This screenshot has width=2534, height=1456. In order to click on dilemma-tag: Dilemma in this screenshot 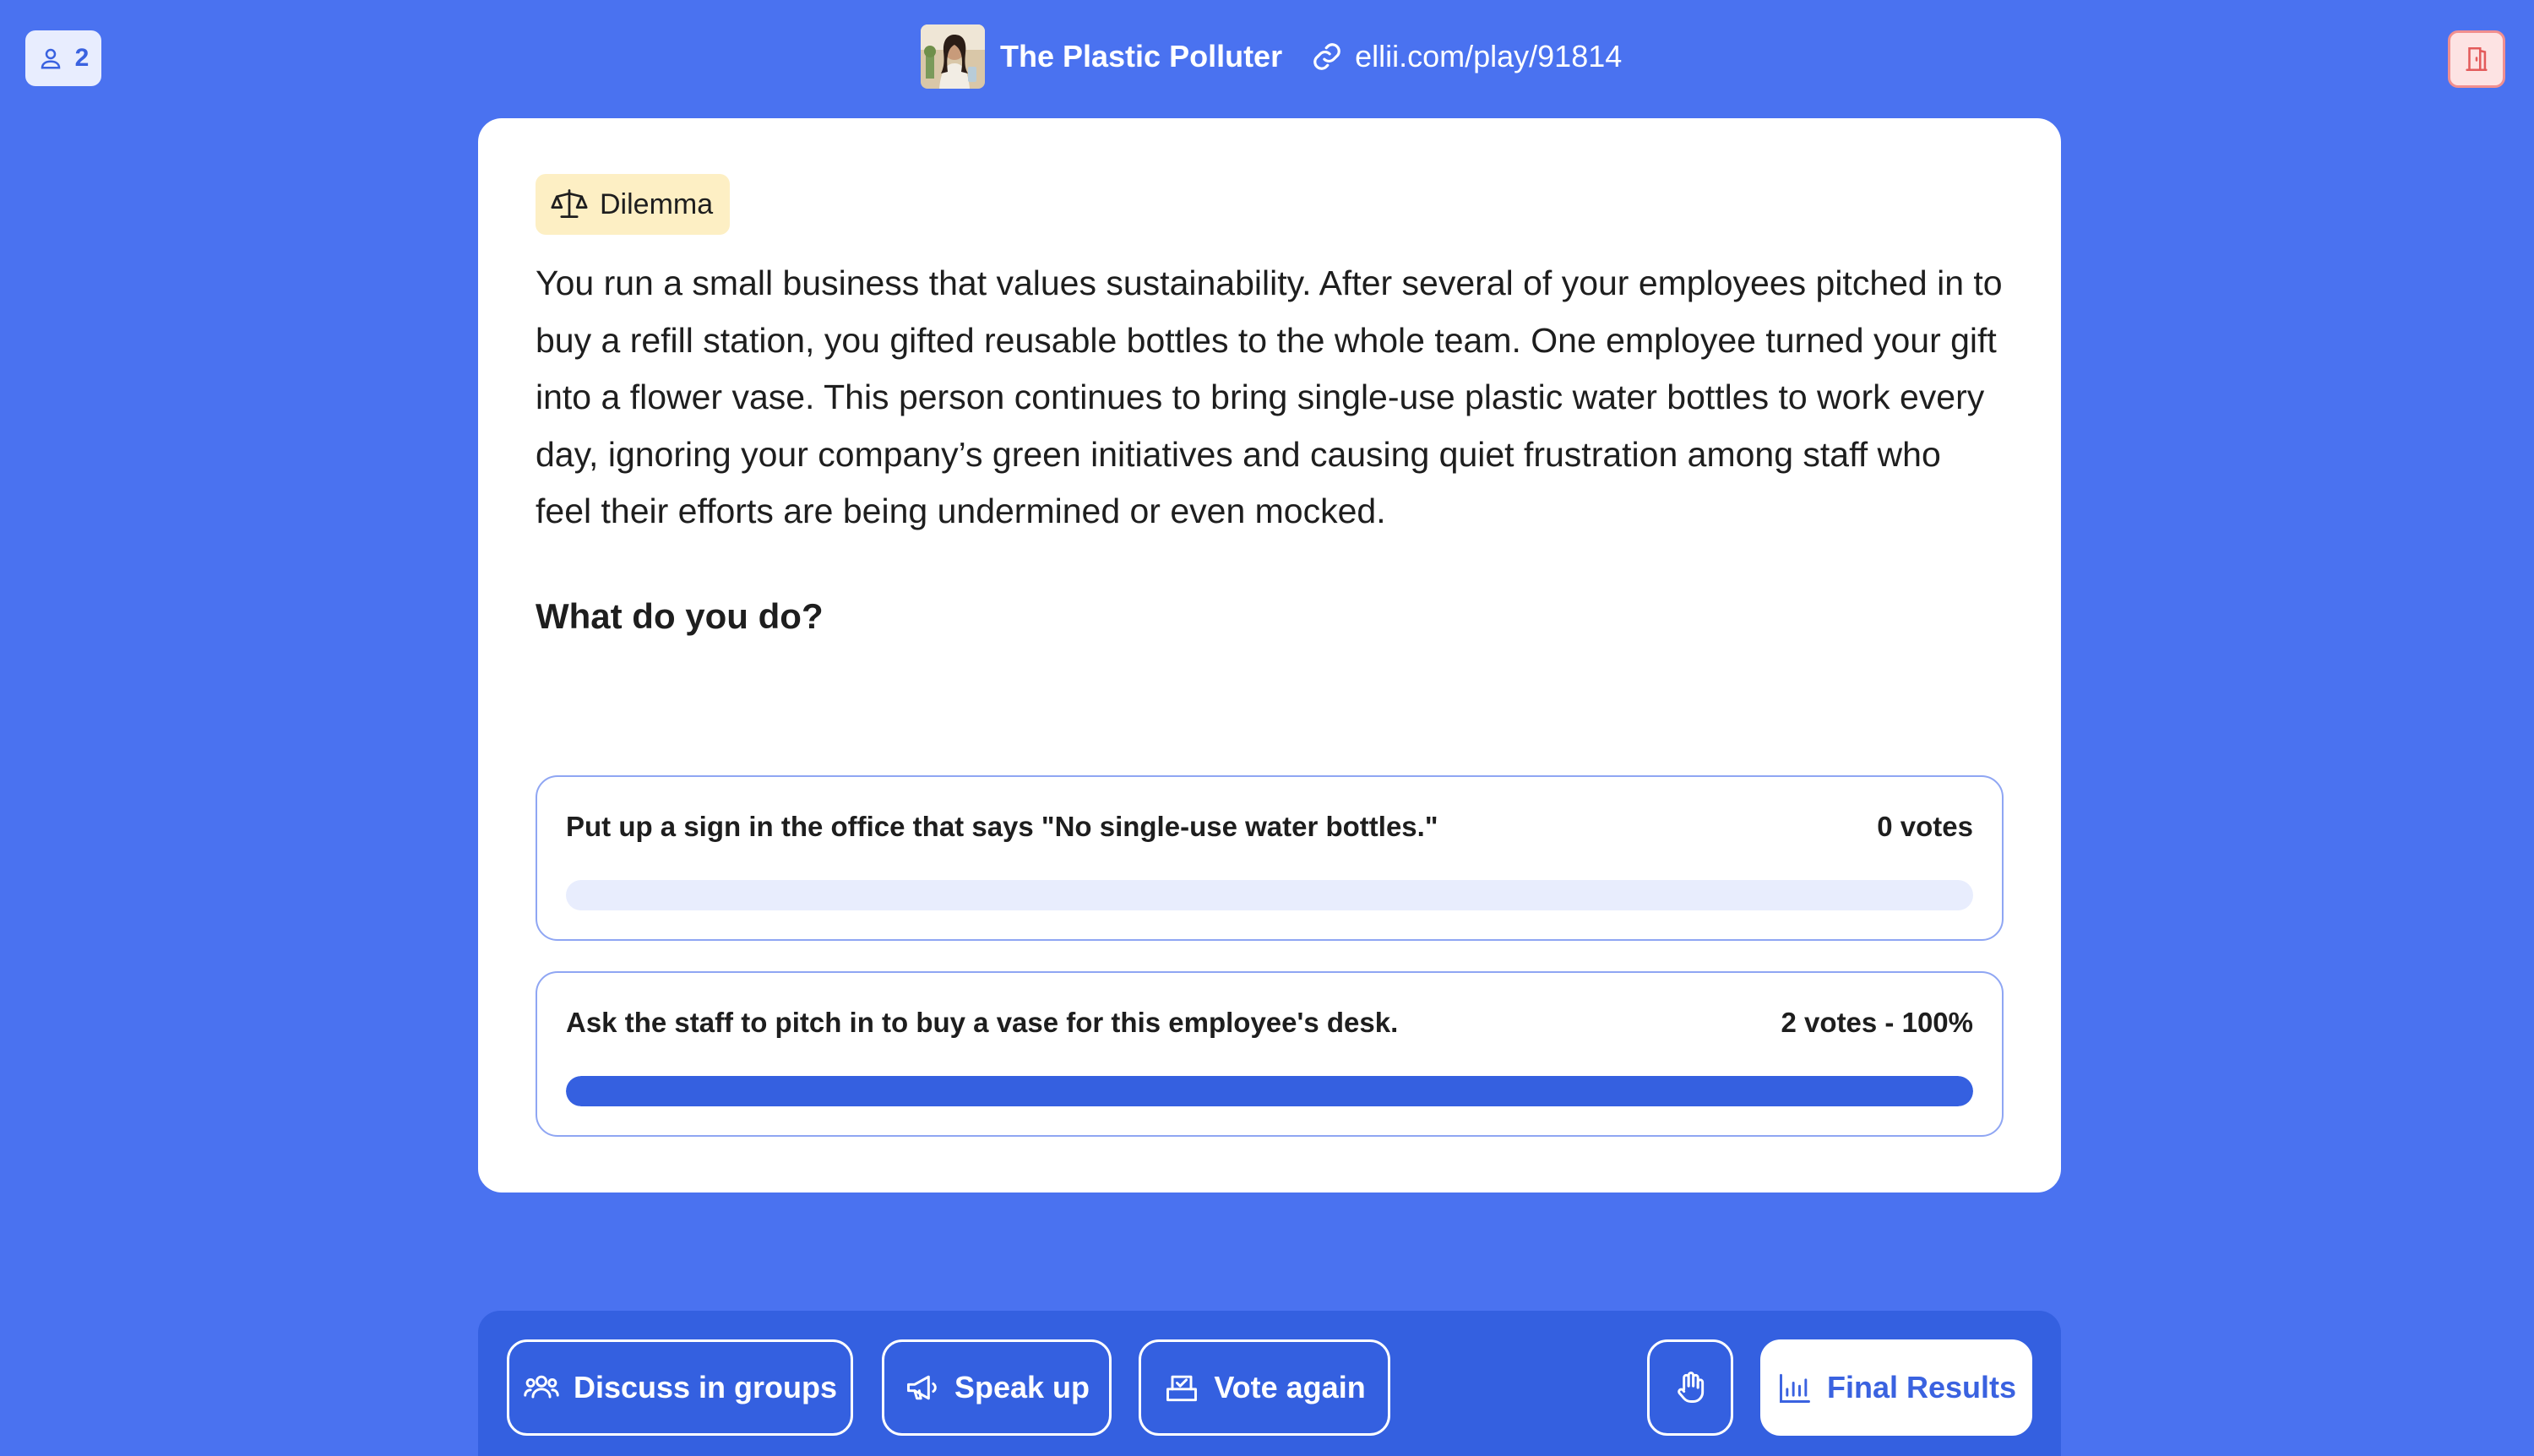, I will do `click(633, 205)`.